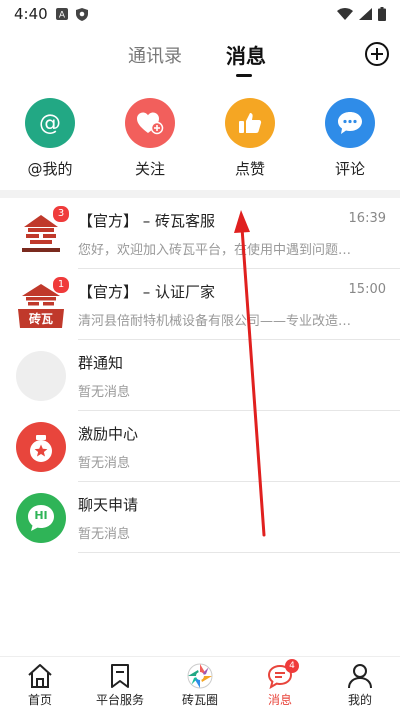  What do you see at coordinates (200, 14) in the screenshot?
I see `status-bar: 4:40 A` at bounding box center [200, 14].